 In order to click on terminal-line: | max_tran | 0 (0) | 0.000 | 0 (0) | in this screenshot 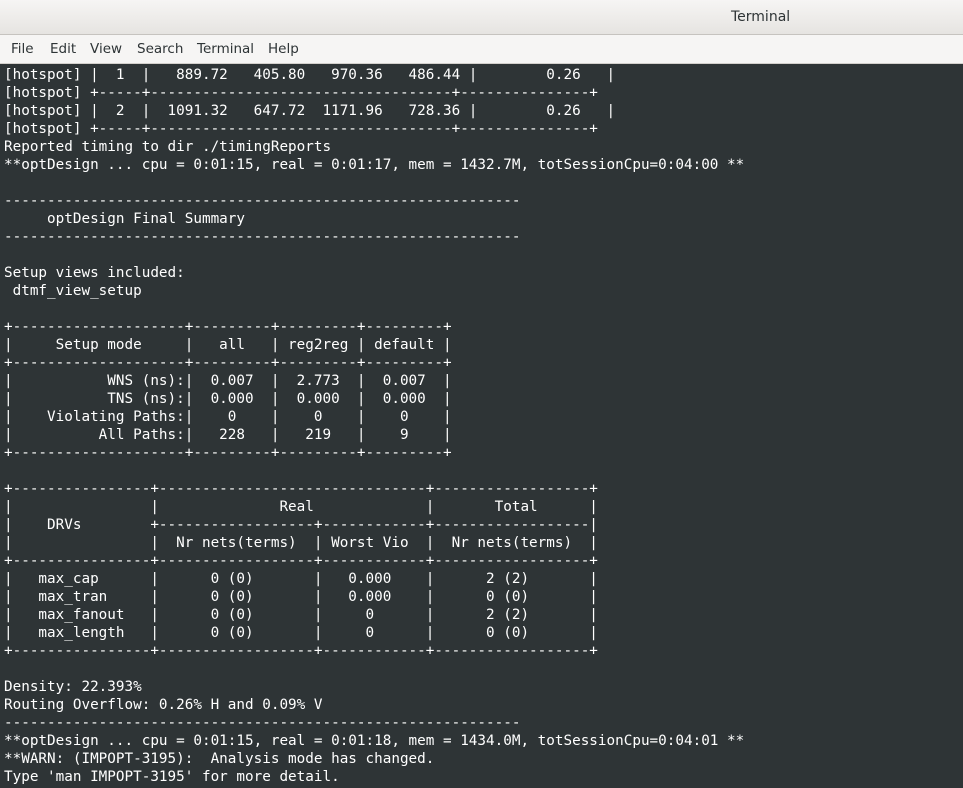, I will do `click(301, 597)`.